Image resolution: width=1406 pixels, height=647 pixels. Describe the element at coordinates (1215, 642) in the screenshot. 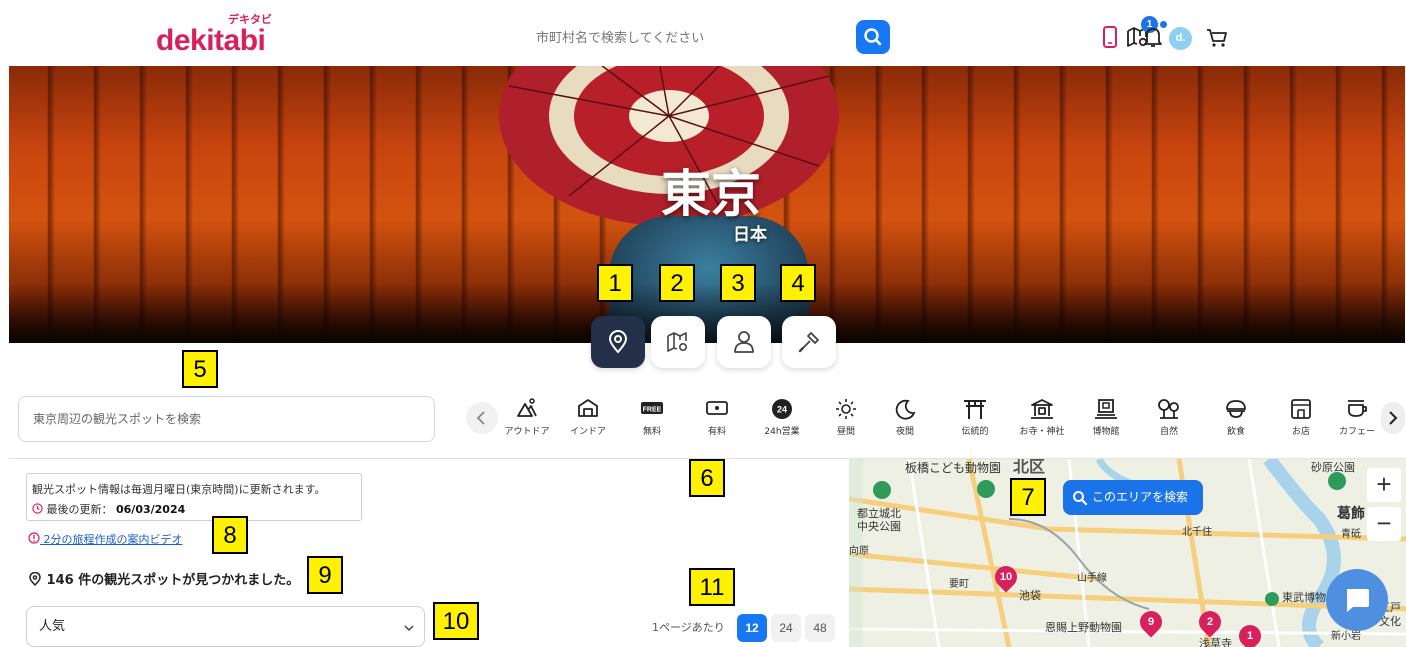

I see `map-label: 浅草寺` at that location.